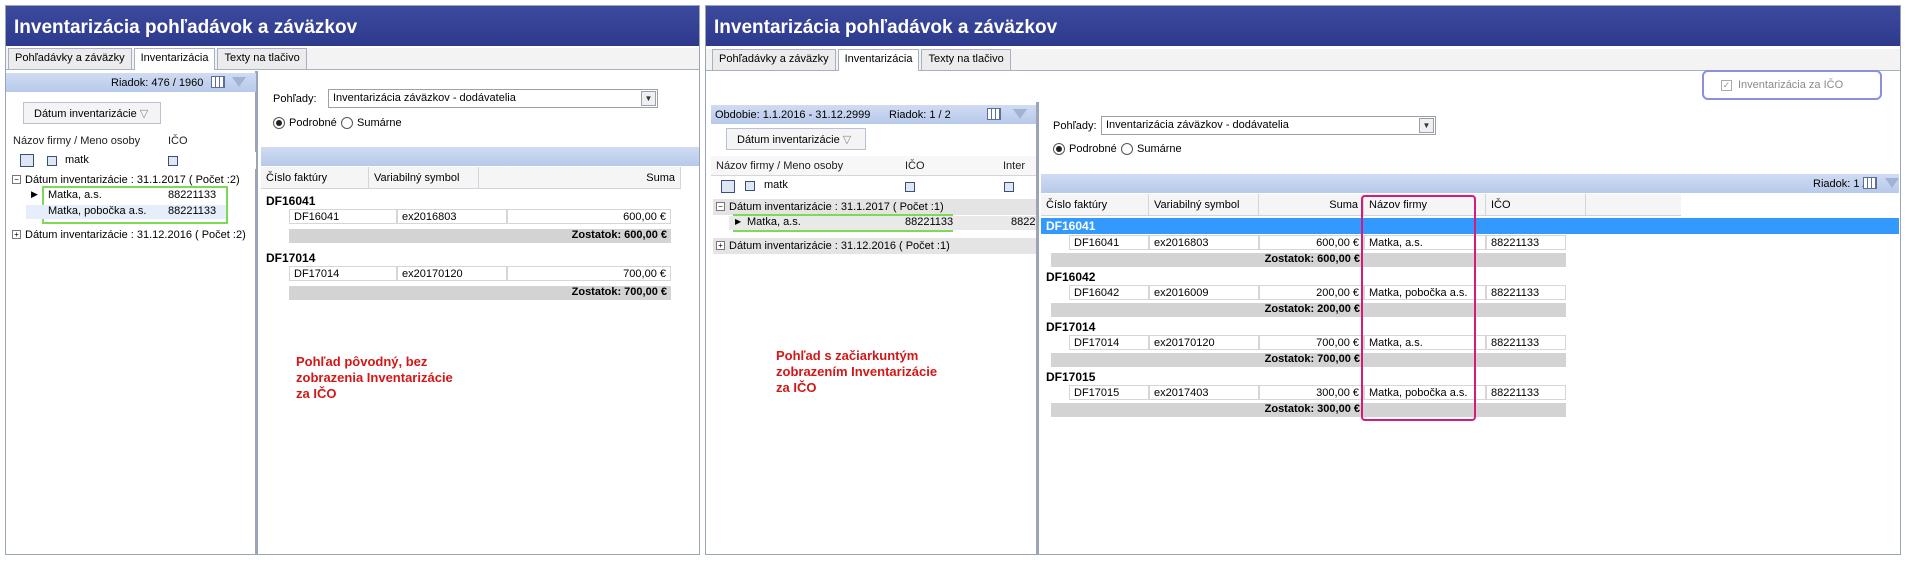 This screenshot has height=564, width=1906. I want to click on row-counter: Riadok: 1 / 2, so click(920, 115).